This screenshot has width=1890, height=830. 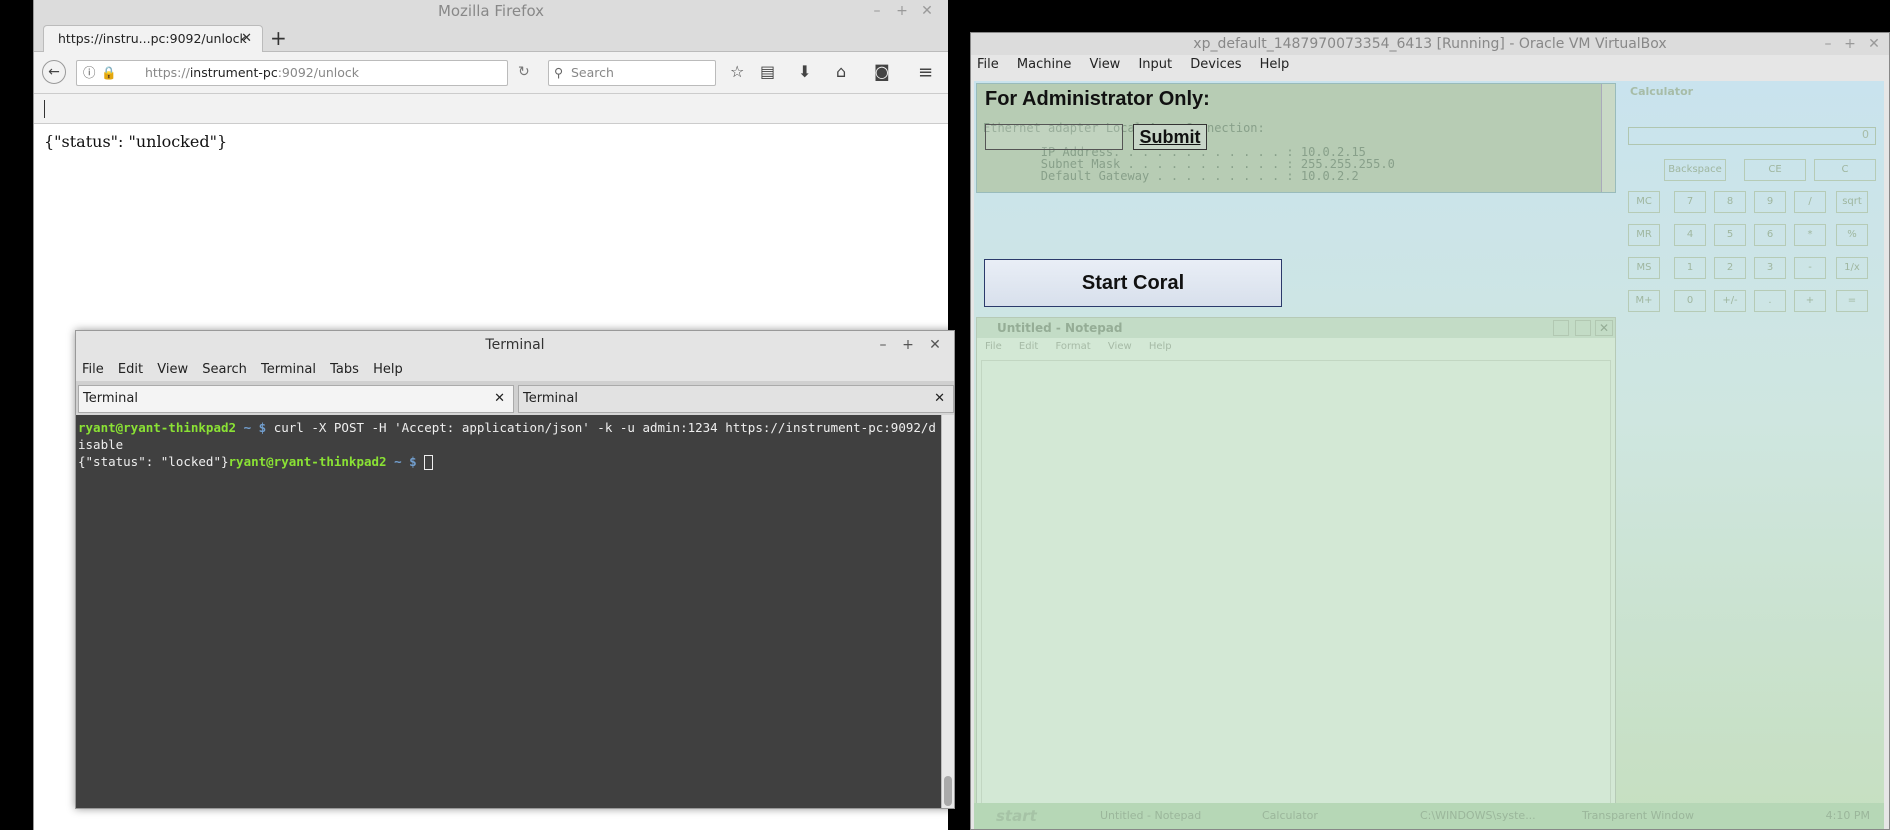 What do you see at coordinates (1160, 346) in the screenshot?
I see `notepad-menu-help: Help` at bounding box center [1160, 346].